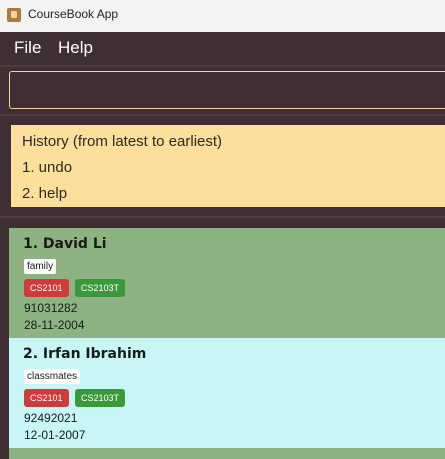 This screenshot has width=445, height=459. Describe the element at coordinates (51, 308) in the screenshot. I see `person-phone: 91031282` at that location.